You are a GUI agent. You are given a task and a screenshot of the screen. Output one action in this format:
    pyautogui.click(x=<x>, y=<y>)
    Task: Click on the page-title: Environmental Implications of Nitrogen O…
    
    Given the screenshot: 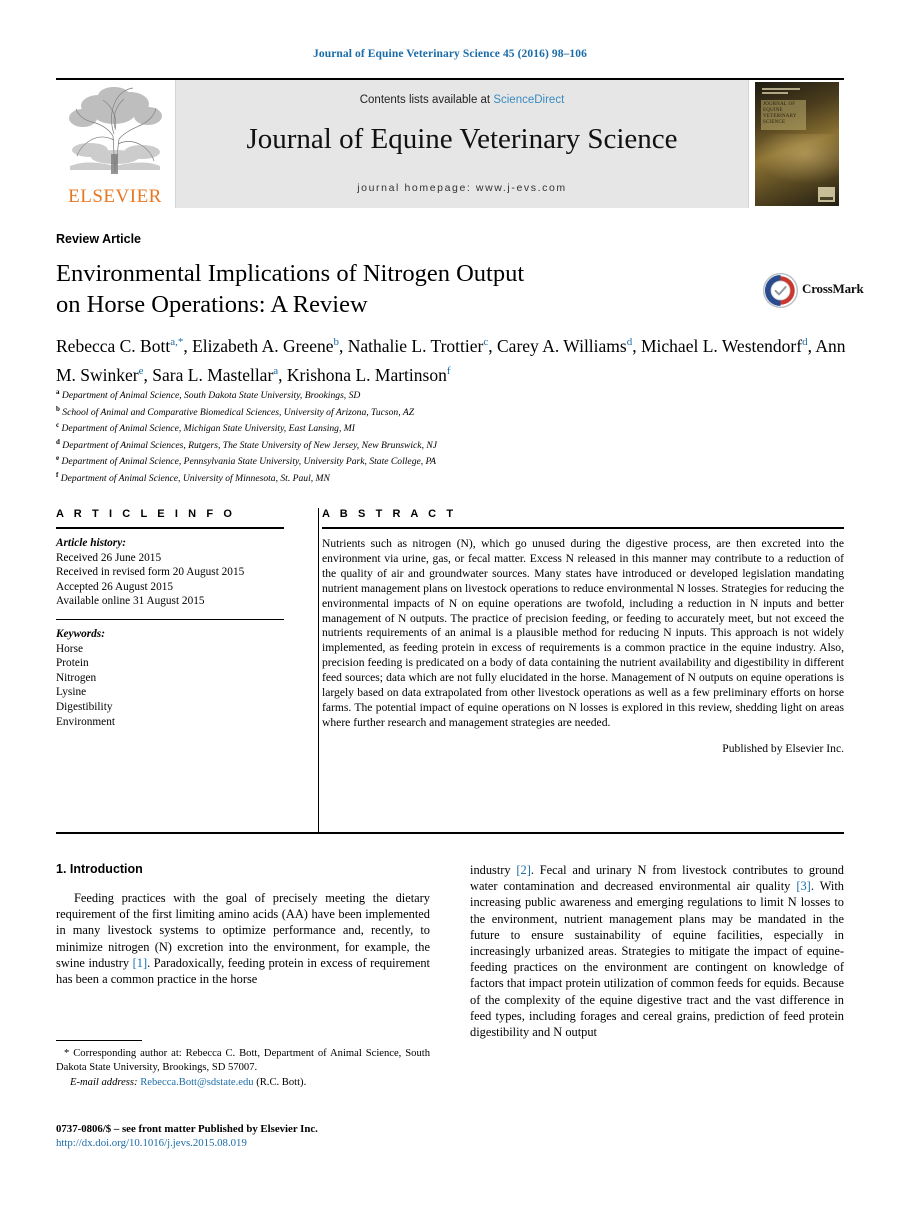 What is the action you would take?
    pyautogui.click(x=386, y=289)
    